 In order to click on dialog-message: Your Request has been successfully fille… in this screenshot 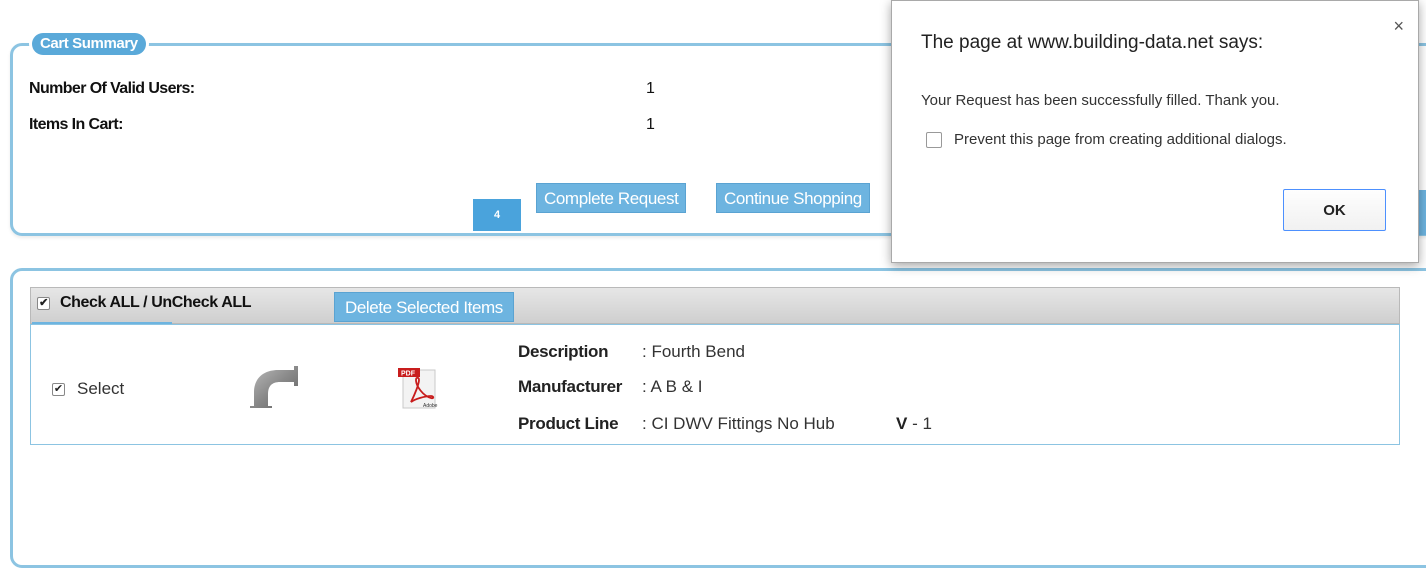, I will do `click(1100, 100)`.